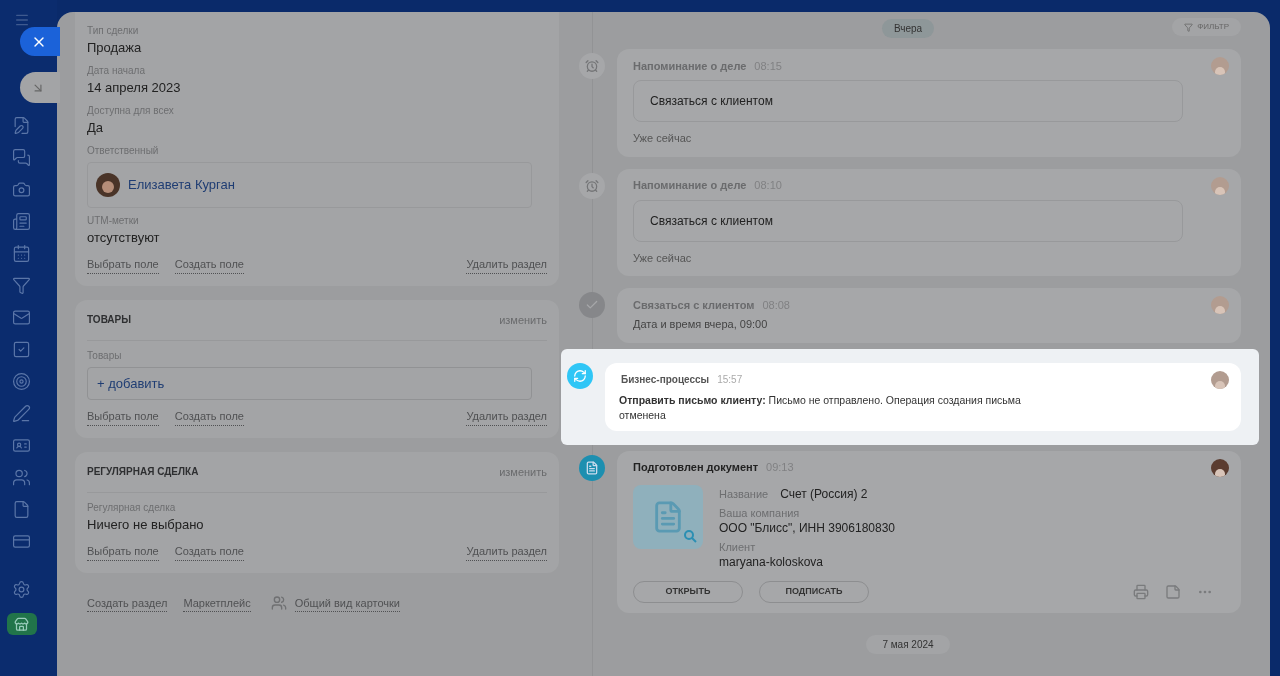  I want to click on field-value: отсутствуют, so click(124, 238).